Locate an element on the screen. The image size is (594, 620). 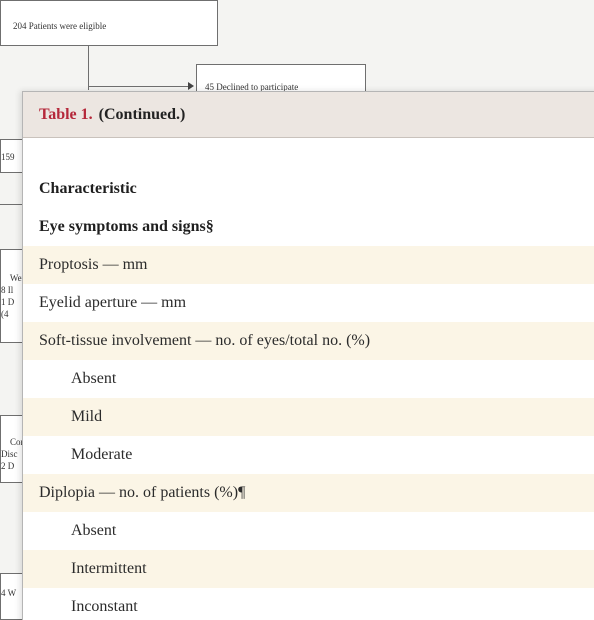
row-label: Diplopia — no. of patients (%)¶ is located at coordinates (142, 492).